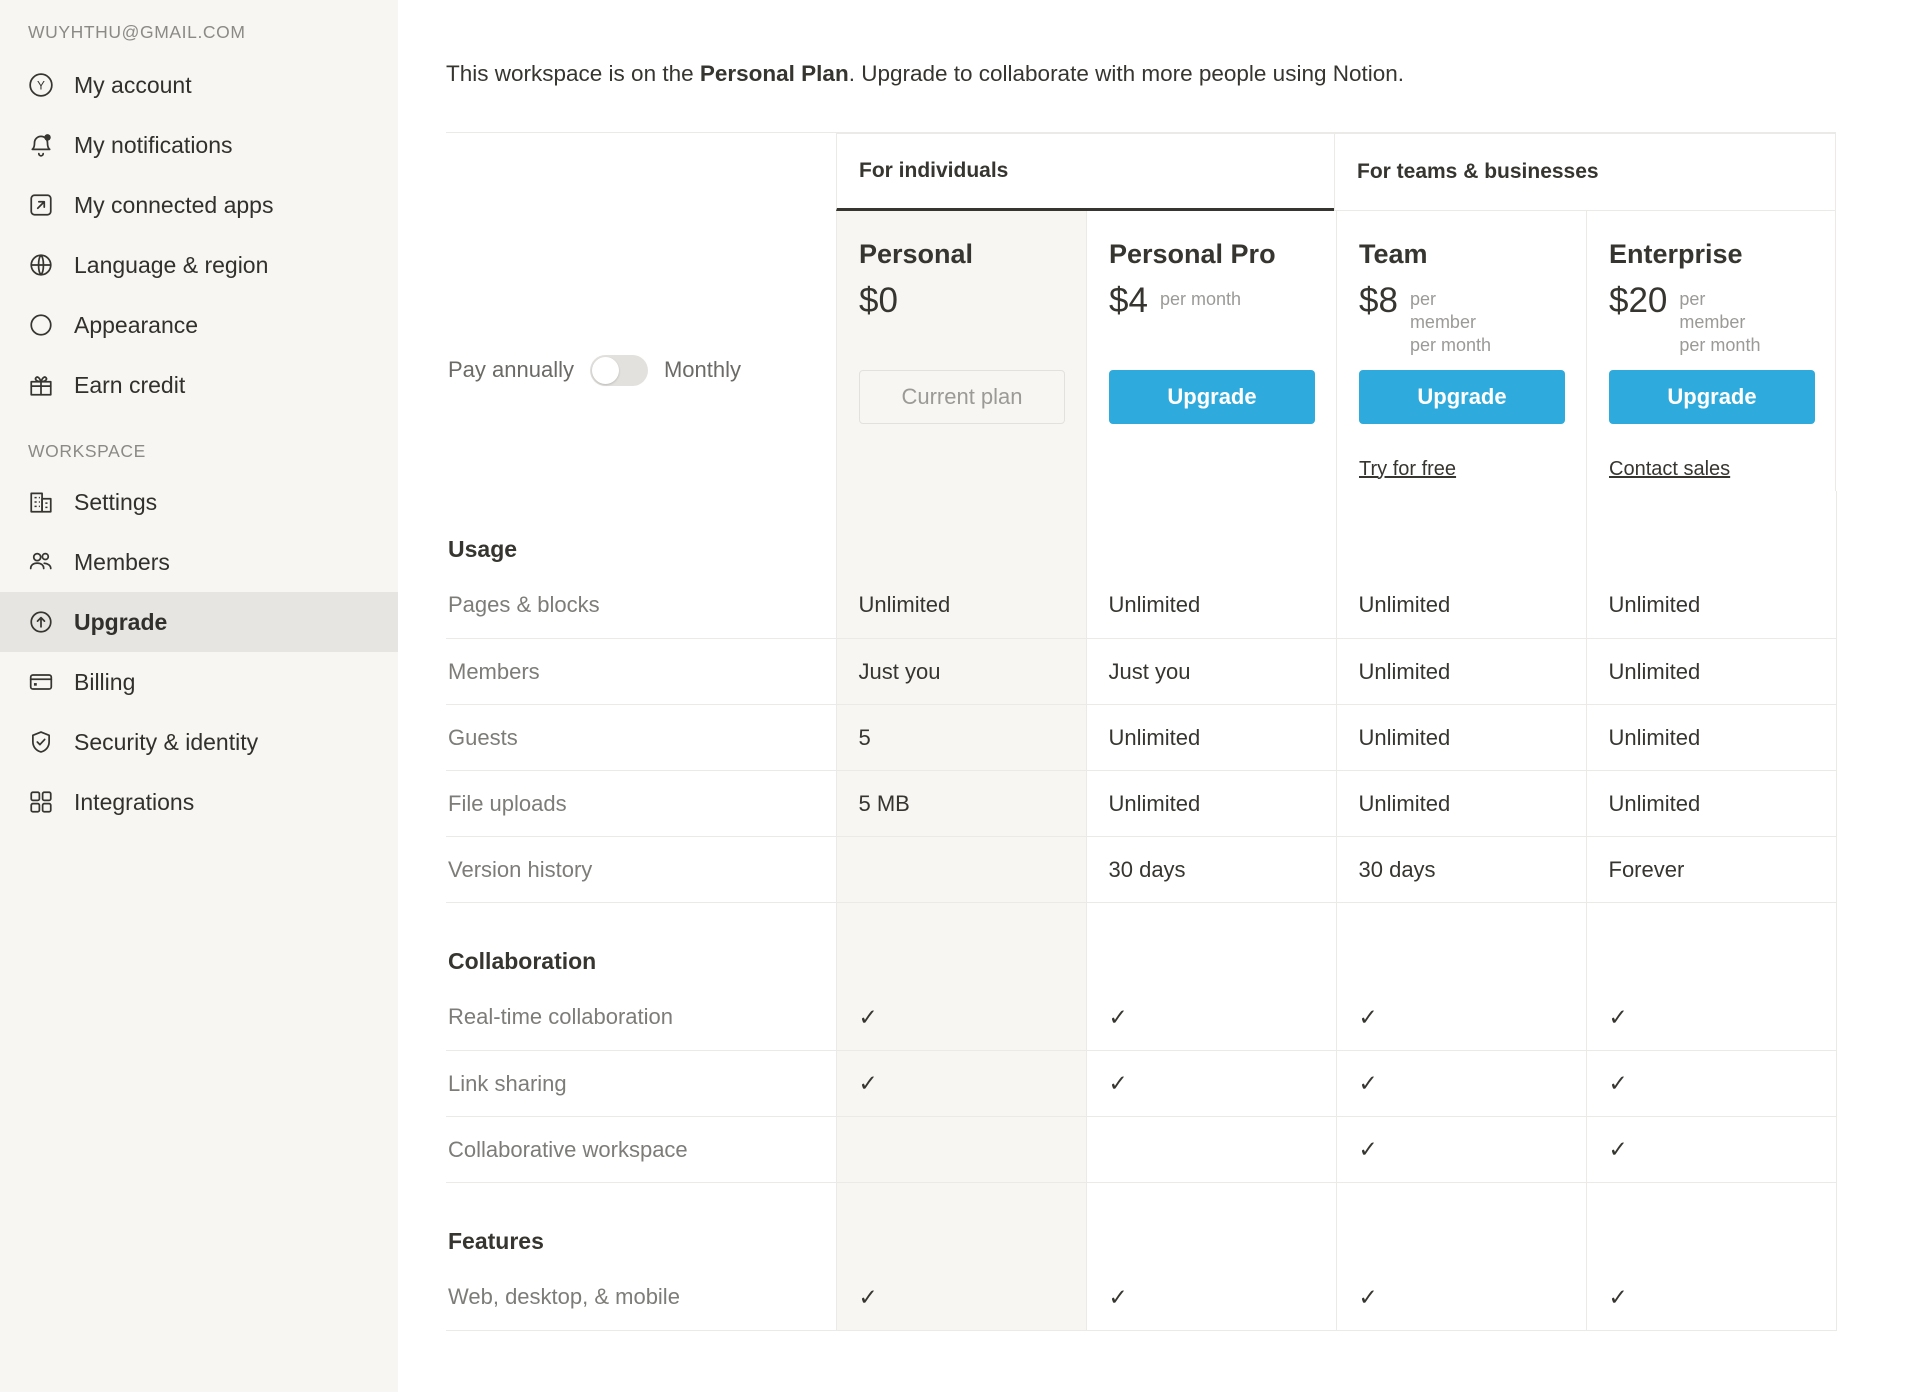  Describe the element at coordinates (199, 622) in the screenshot. I see `sidebar-item-upgrade: Upgrade` at that location.